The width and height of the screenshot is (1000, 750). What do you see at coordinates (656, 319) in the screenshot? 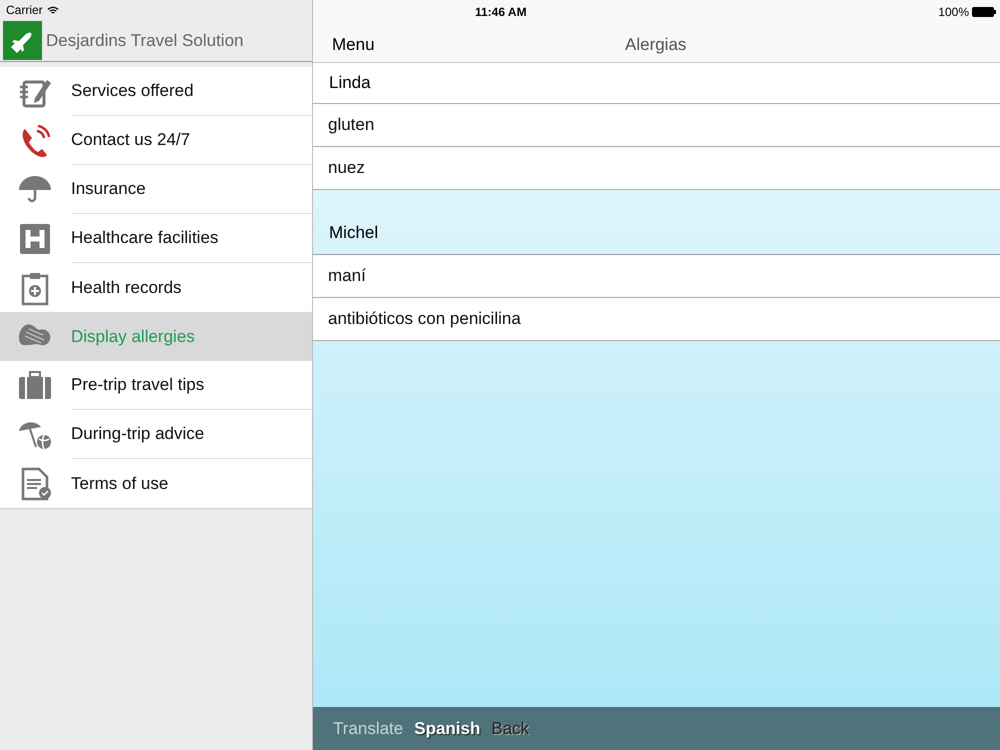
I see `allergy-row: antibióticos con penicilina` at bounding box center [656, 319].